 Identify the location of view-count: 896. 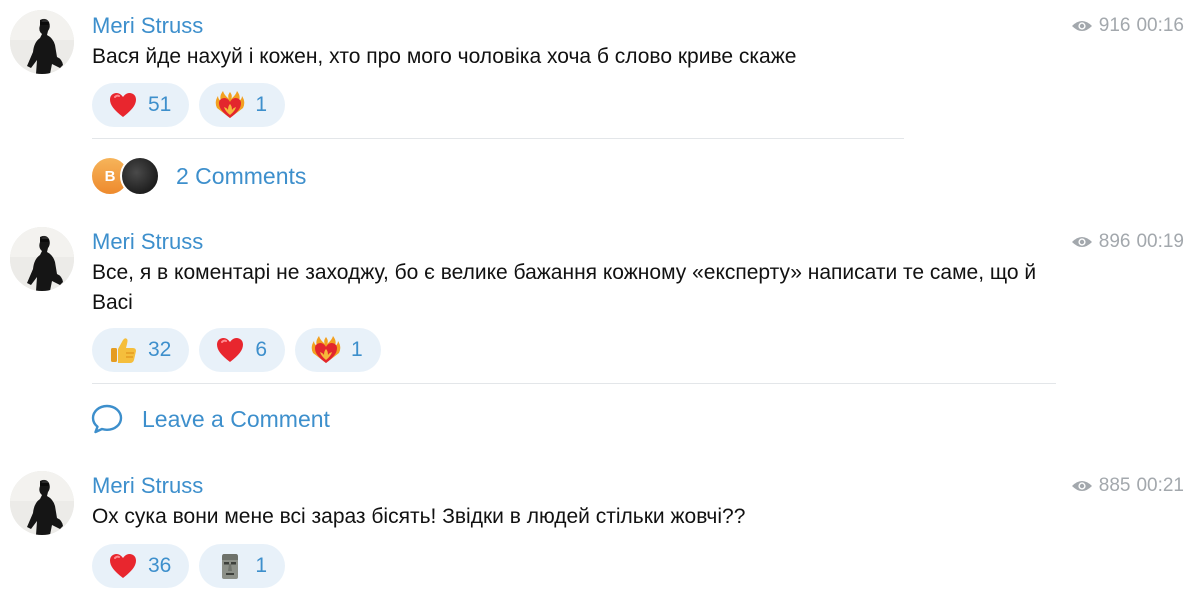
(1114, 241).